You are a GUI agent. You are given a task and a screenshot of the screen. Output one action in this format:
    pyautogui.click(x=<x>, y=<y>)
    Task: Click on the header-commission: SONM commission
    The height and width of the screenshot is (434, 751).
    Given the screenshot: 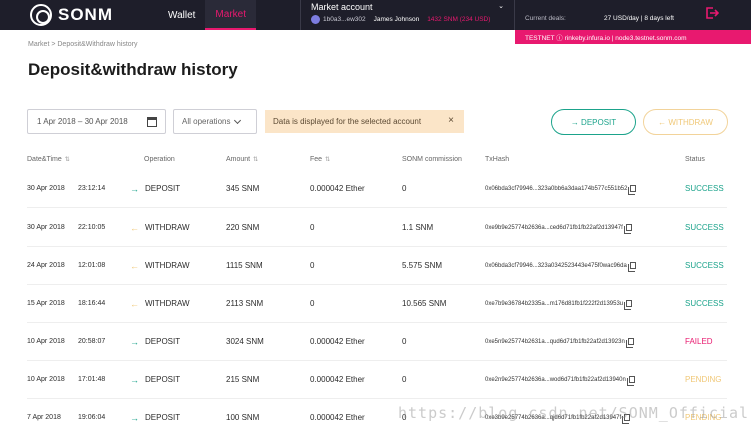 What is the action you would take?
    pyautogui.click(x=432, y=159)
    